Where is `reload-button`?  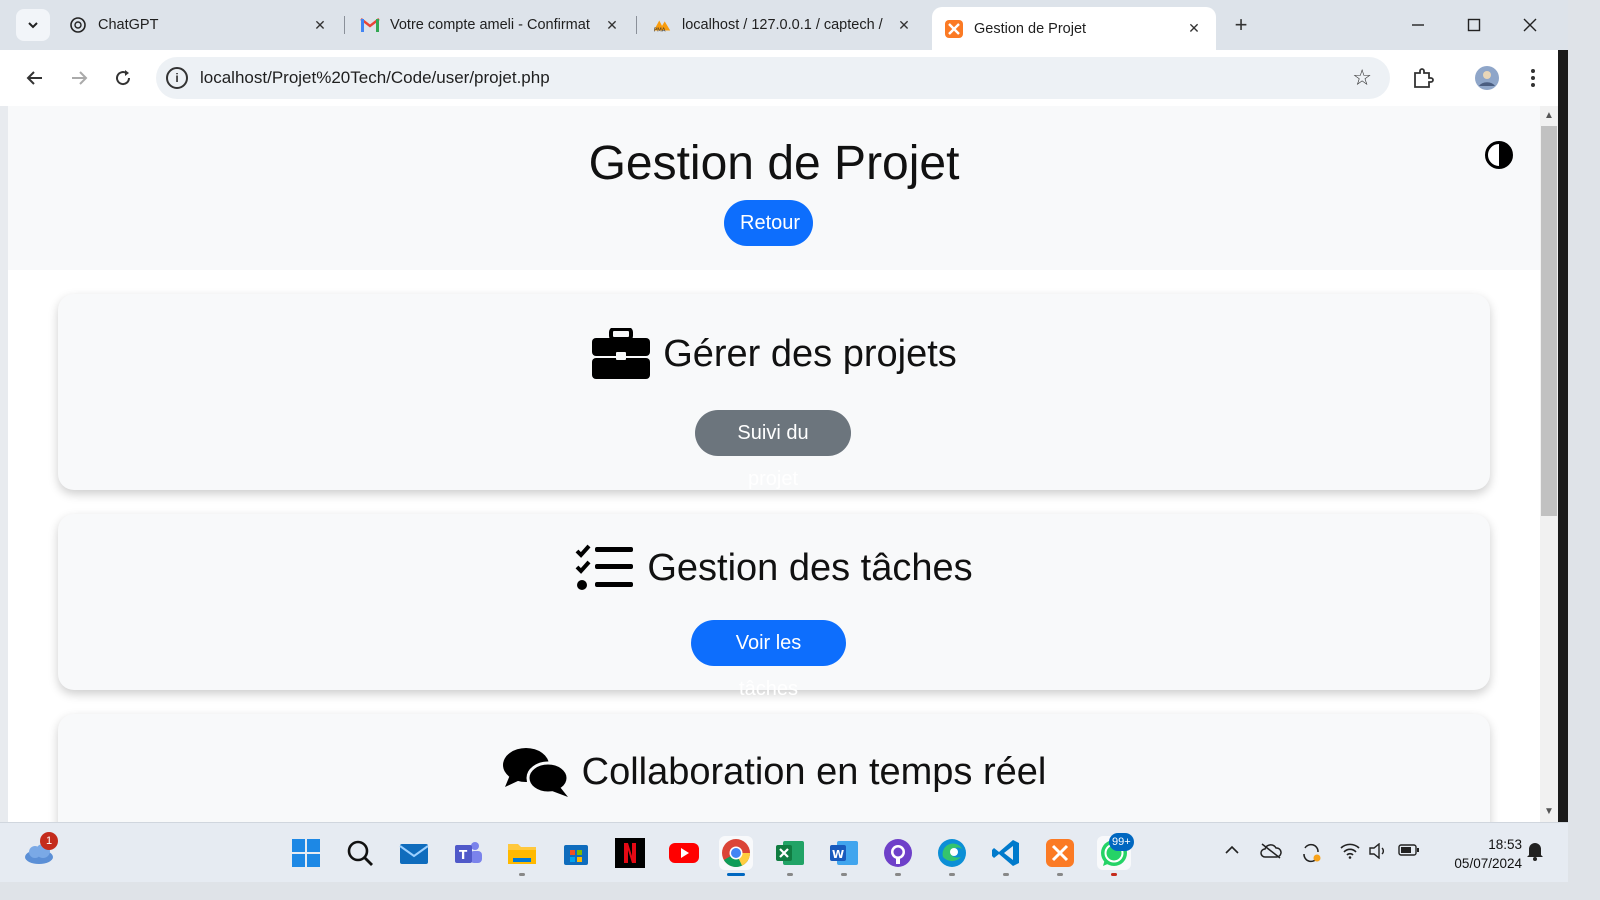
reload-button is located at coordinates (123, 78).